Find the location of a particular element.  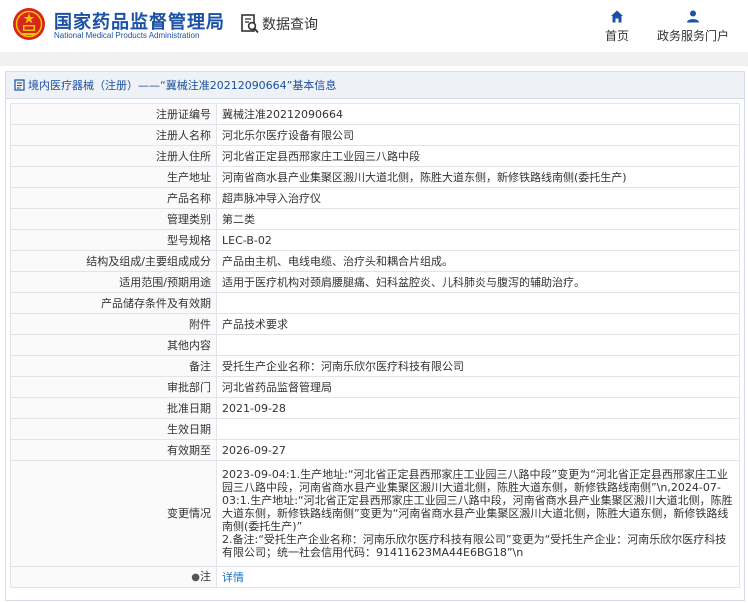

row-value: 2021-09-28 is located at coordinates (478, 408).